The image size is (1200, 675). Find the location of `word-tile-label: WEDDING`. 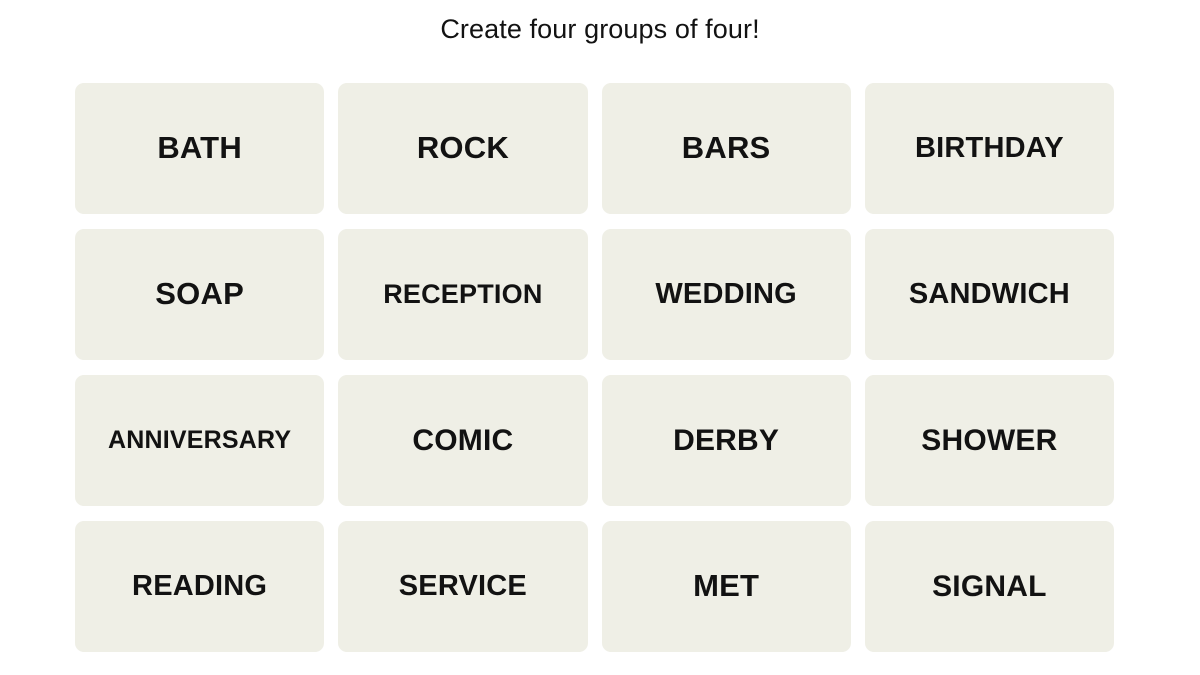

word-tile-label: WEDDING is located at coordinates (726, 294).